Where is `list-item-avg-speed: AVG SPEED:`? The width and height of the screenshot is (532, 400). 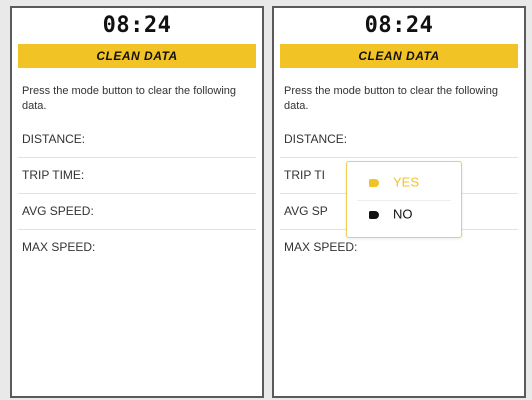 list-item-avg-speed: AVG SPEED: is located at coordinates (137, 212).